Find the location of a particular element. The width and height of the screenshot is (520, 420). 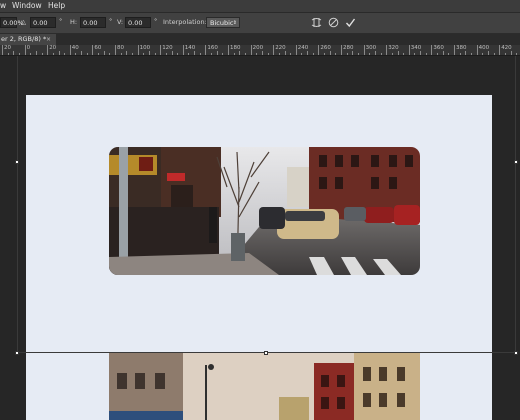

interpolation-select: Bicubic ⇕ is located at coordinates (223, 22).